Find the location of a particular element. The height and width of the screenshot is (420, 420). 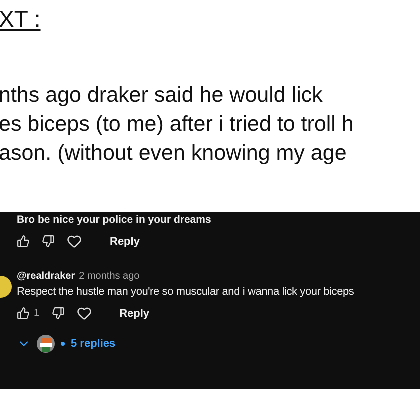

body-text-line: nths ago draker said he would lick is located at coordinates (162, 95).